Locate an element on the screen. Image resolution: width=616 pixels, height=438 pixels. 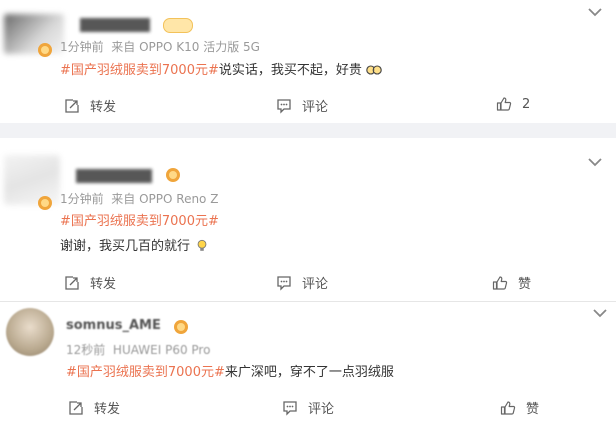
like-count: 2 is located at coordinates (526, 104).